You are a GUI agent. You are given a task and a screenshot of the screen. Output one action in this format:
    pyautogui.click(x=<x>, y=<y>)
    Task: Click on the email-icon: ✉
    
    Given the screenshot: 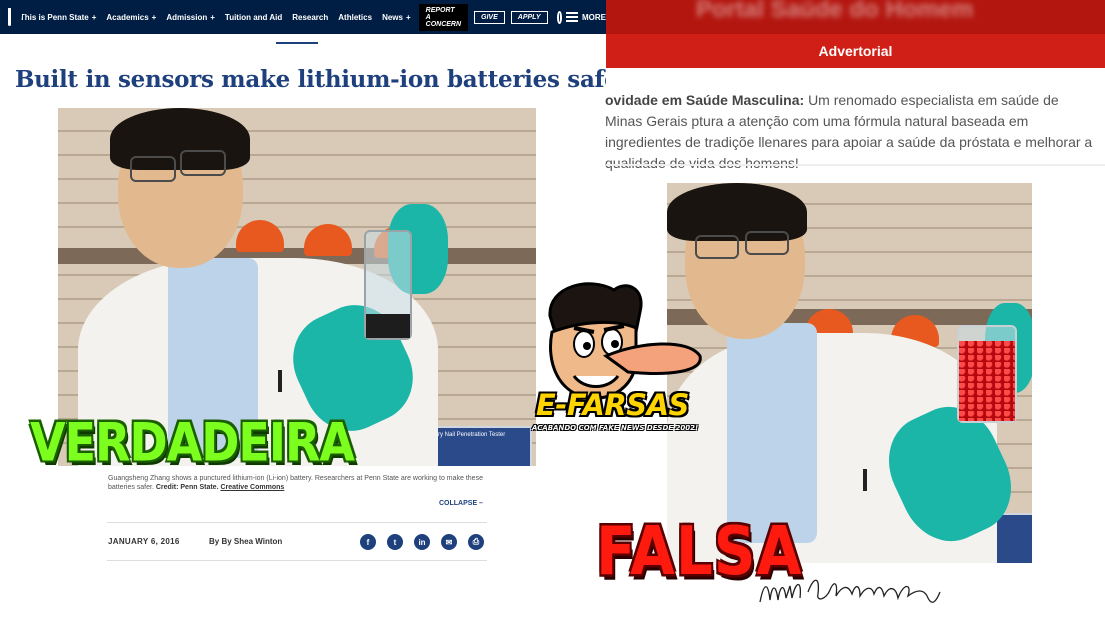 What is the action you would take?
    pyautogui.click(x=449, y=542)
    